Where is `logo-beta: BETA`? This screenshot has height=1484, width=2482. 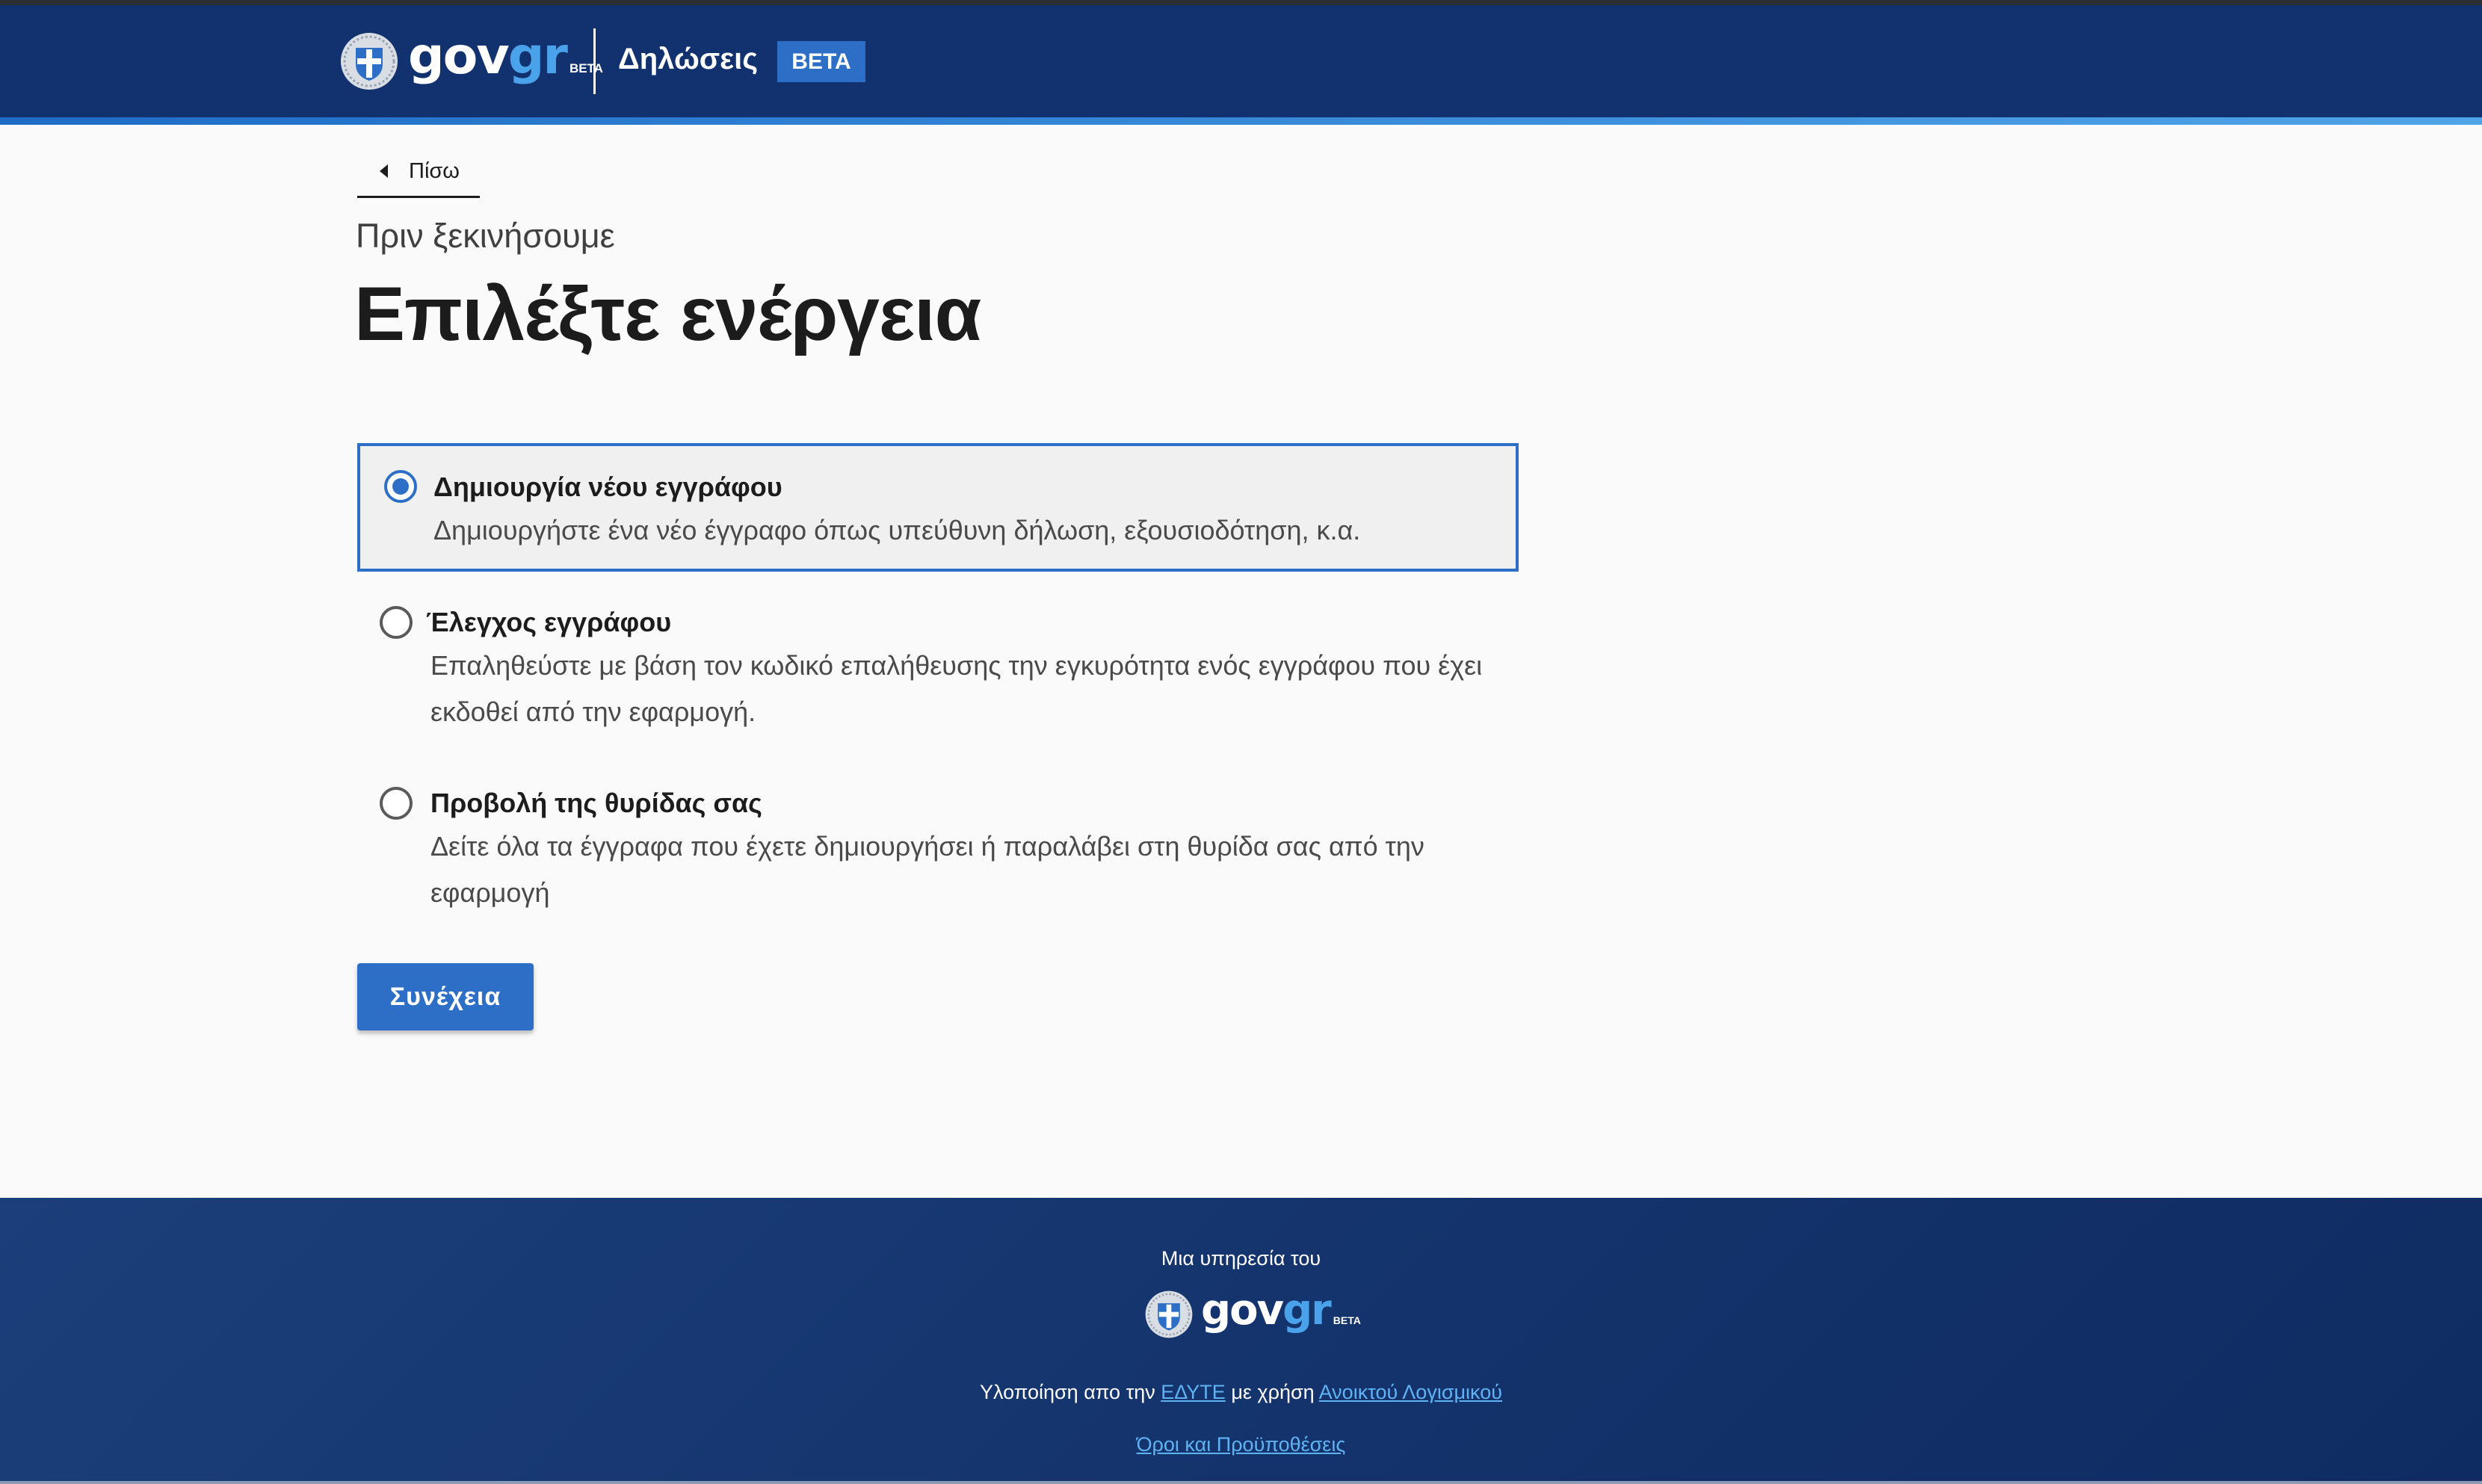
logo-beta: BETA is located at coordinates (586, 68).